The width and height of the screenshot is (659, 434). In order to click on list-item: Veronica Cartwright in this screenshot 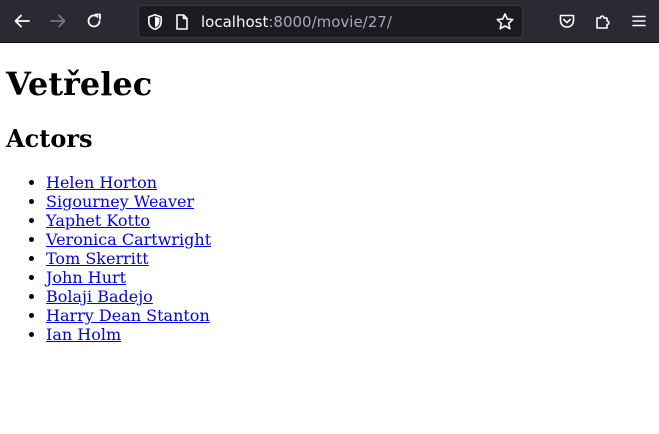, I will do `click(128, 239)`.